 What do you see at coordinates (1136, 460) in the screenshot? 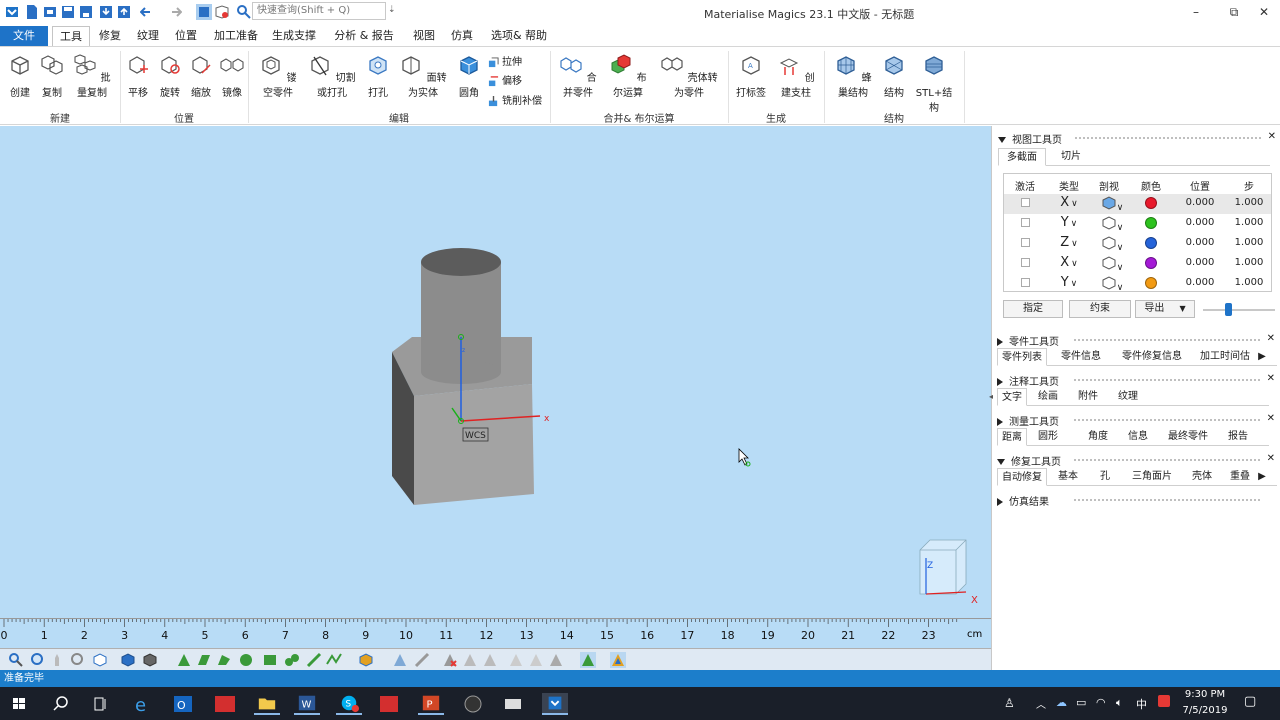
I see `repair-page-header: 修复工具页 ✕` at bounding box center [1136, 460].